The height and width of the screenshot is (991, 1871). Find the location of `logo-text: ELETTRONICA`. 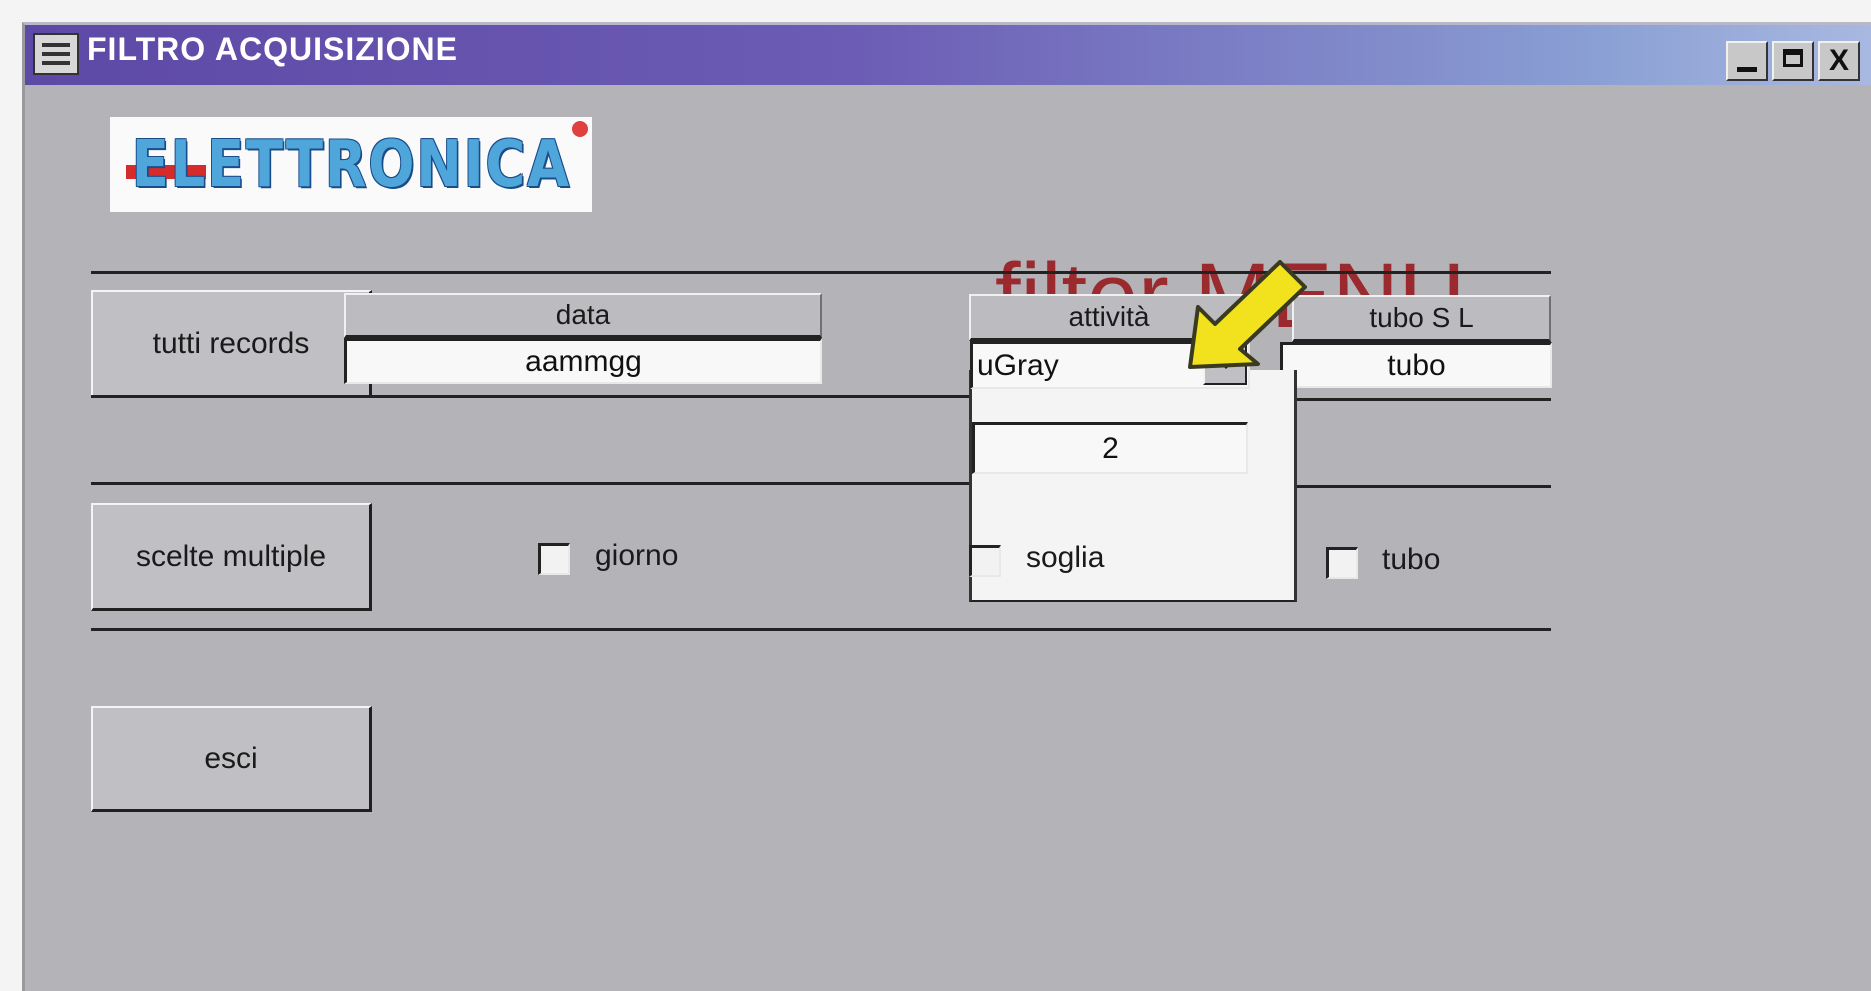

logo-text: ELETTRONICA is located at coordinates (351, 164).